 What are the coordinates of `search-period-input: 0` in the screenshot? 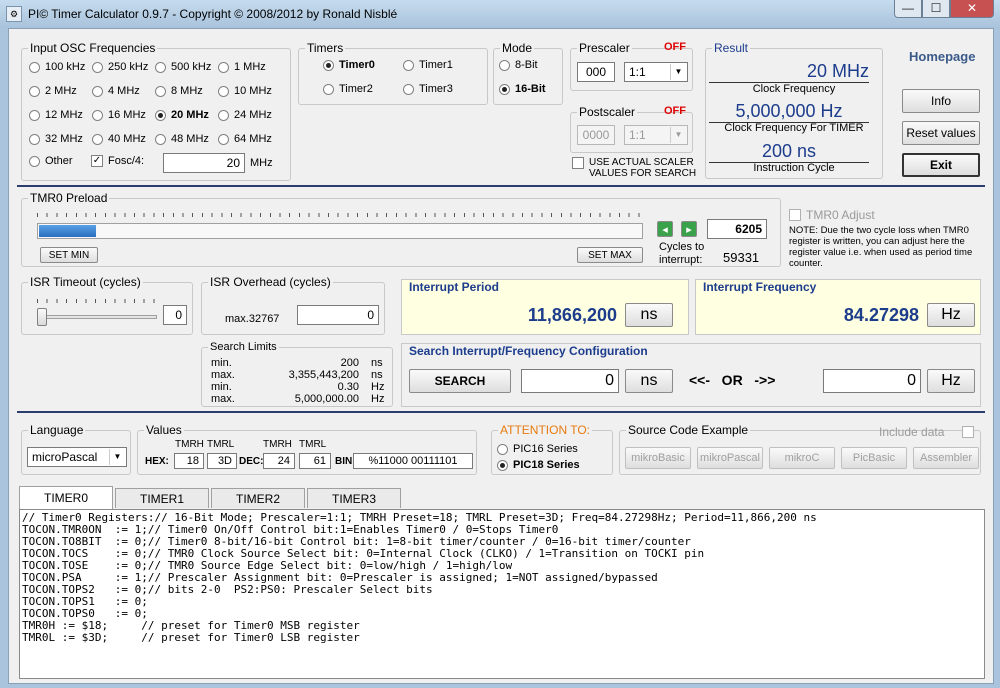 It's located at (570, 381).